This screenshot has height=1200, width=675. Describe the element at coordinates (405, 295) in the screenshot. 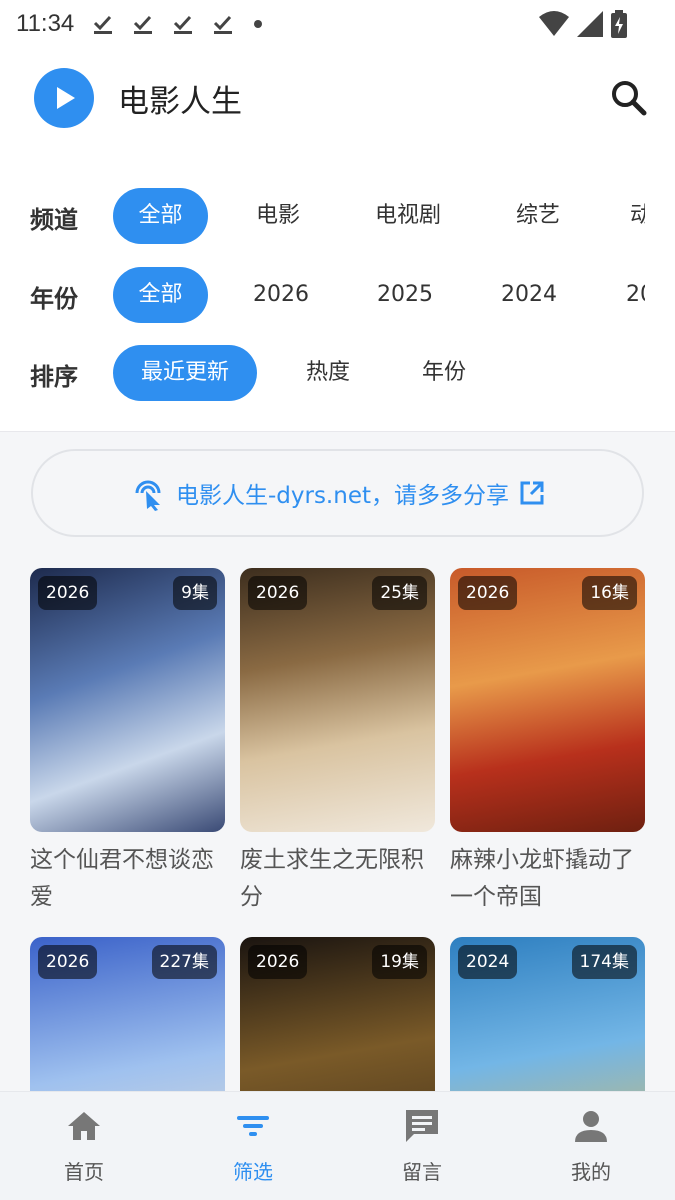

I see `year-chip-2025: 2025` at that location.